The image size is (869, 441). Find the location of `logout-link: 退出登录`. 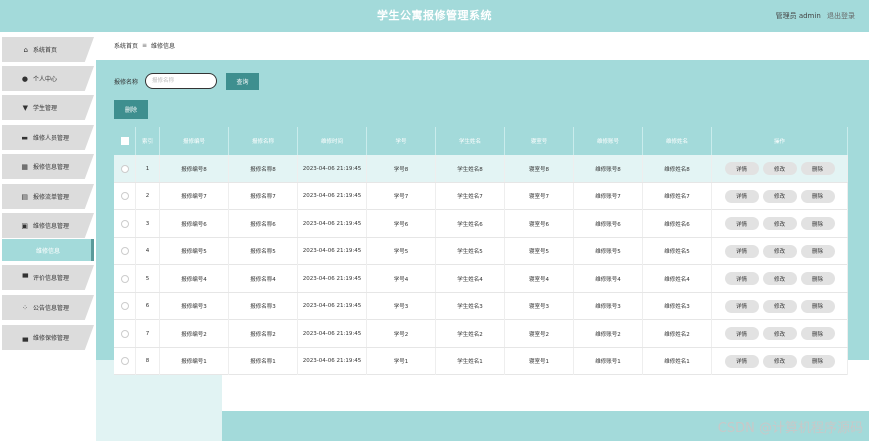

logout-link: 退出登录 is located at coordinates (841, 16).